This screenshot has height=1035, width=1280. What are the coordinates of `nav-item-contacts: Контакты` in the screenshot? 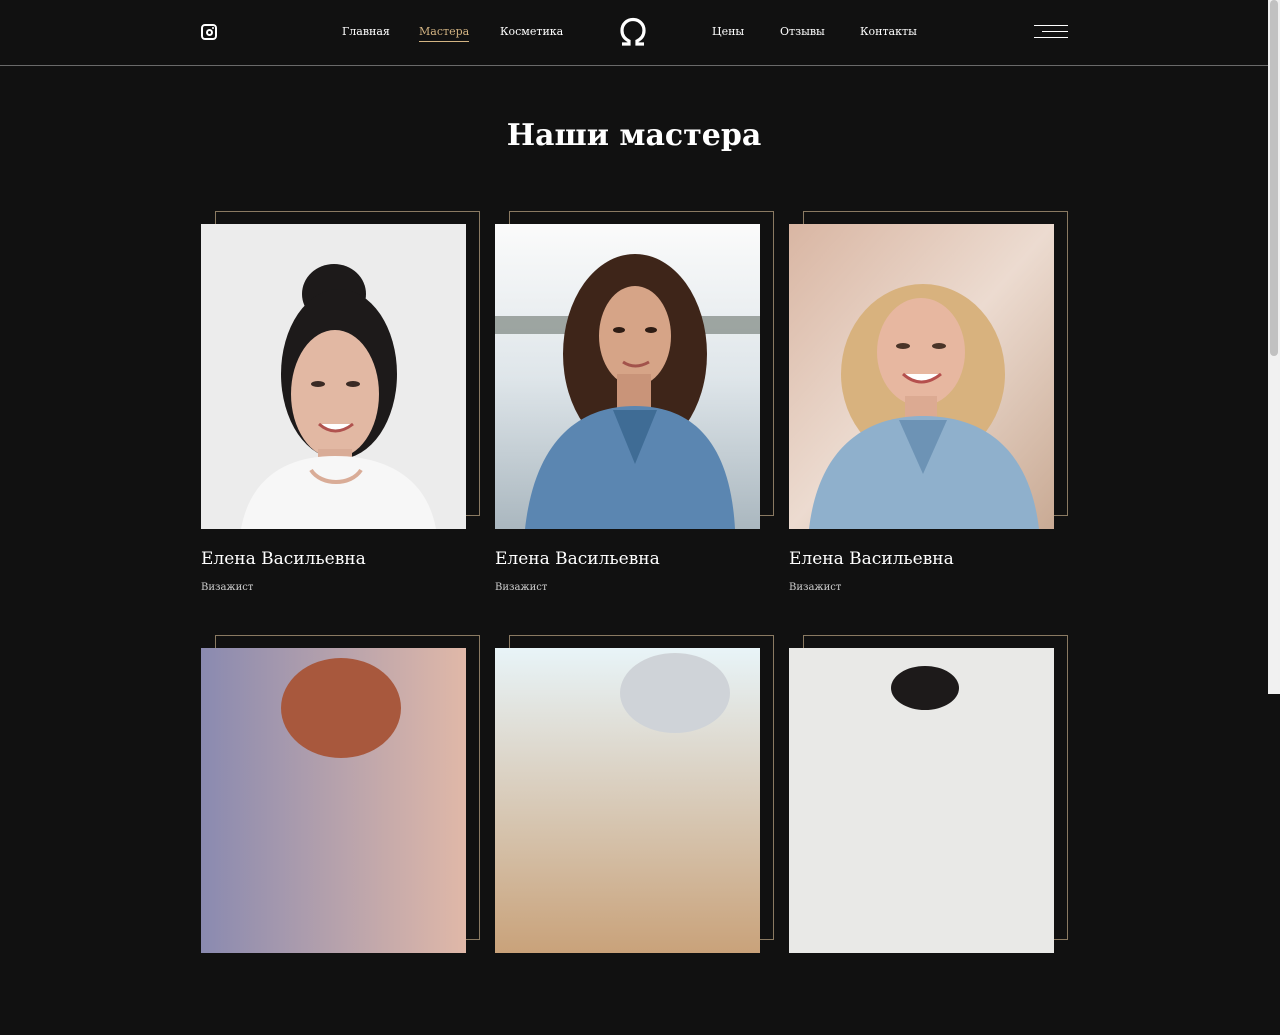 It's located at (888, 32).